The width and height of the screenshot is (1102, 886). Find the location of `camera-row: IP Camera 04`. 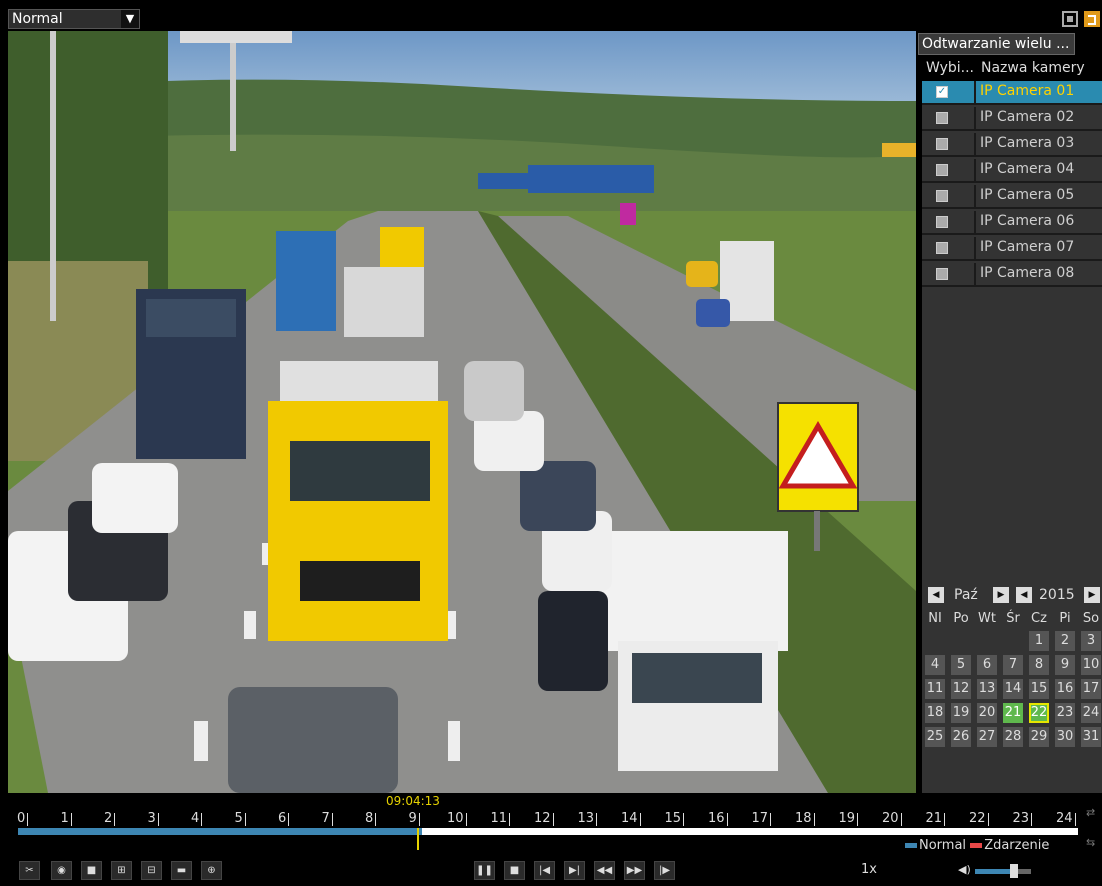

camera-row: IP Camera 04 is located at coordinates (1012, 171).